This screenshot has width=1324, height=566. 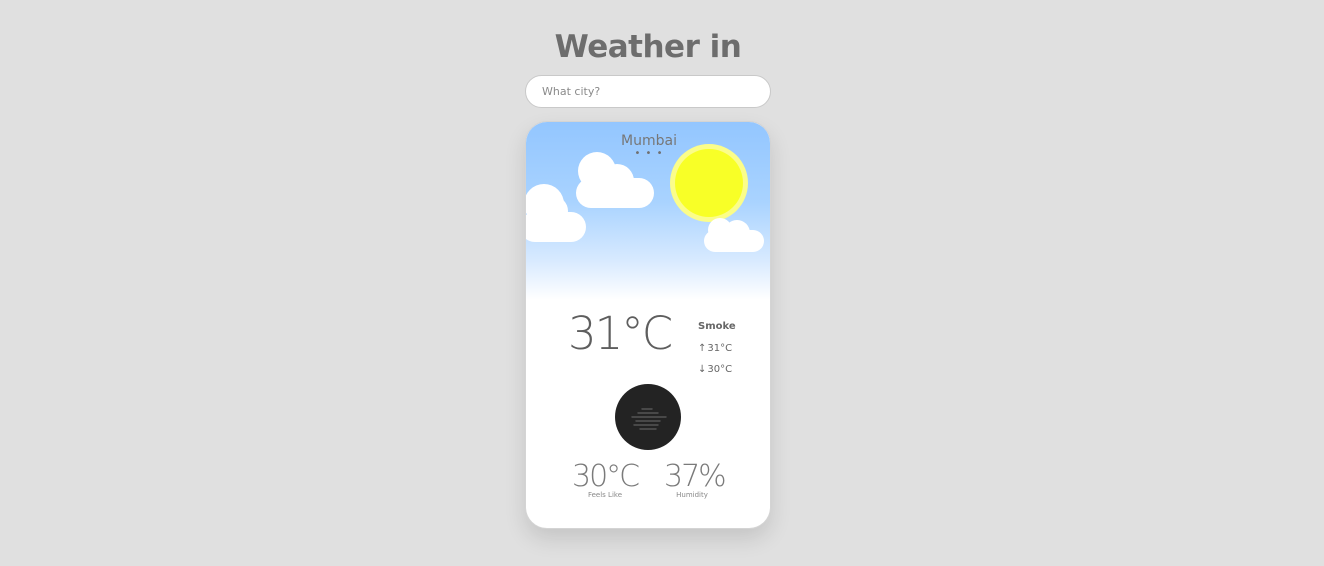 What do you see at coordinates (615, 180) in the screenshot?
I see `cloud-center` at bounding box center [615, 180].